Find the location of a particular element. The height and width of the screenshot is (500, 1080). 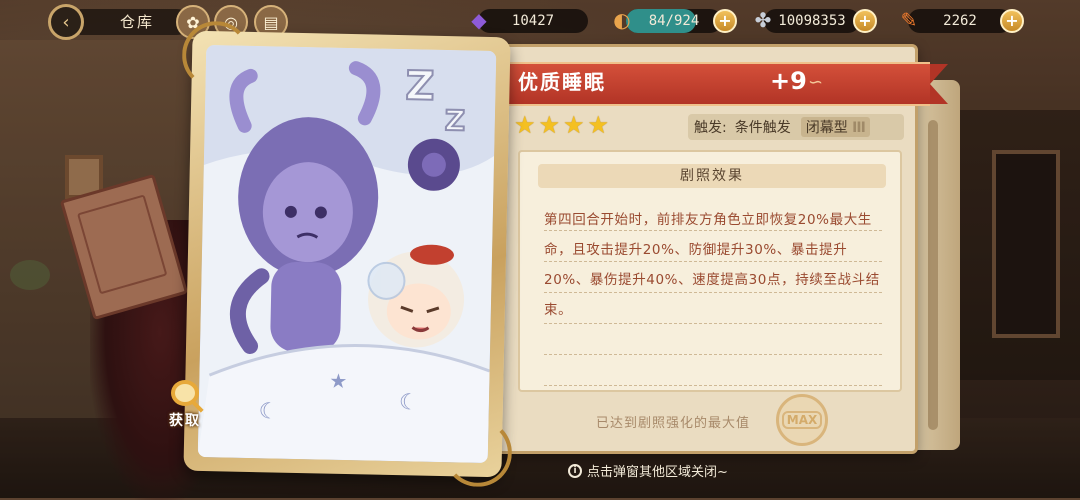

max-level-note: 已达到剧照强化的最大值 is located at coordinates (673, 423).